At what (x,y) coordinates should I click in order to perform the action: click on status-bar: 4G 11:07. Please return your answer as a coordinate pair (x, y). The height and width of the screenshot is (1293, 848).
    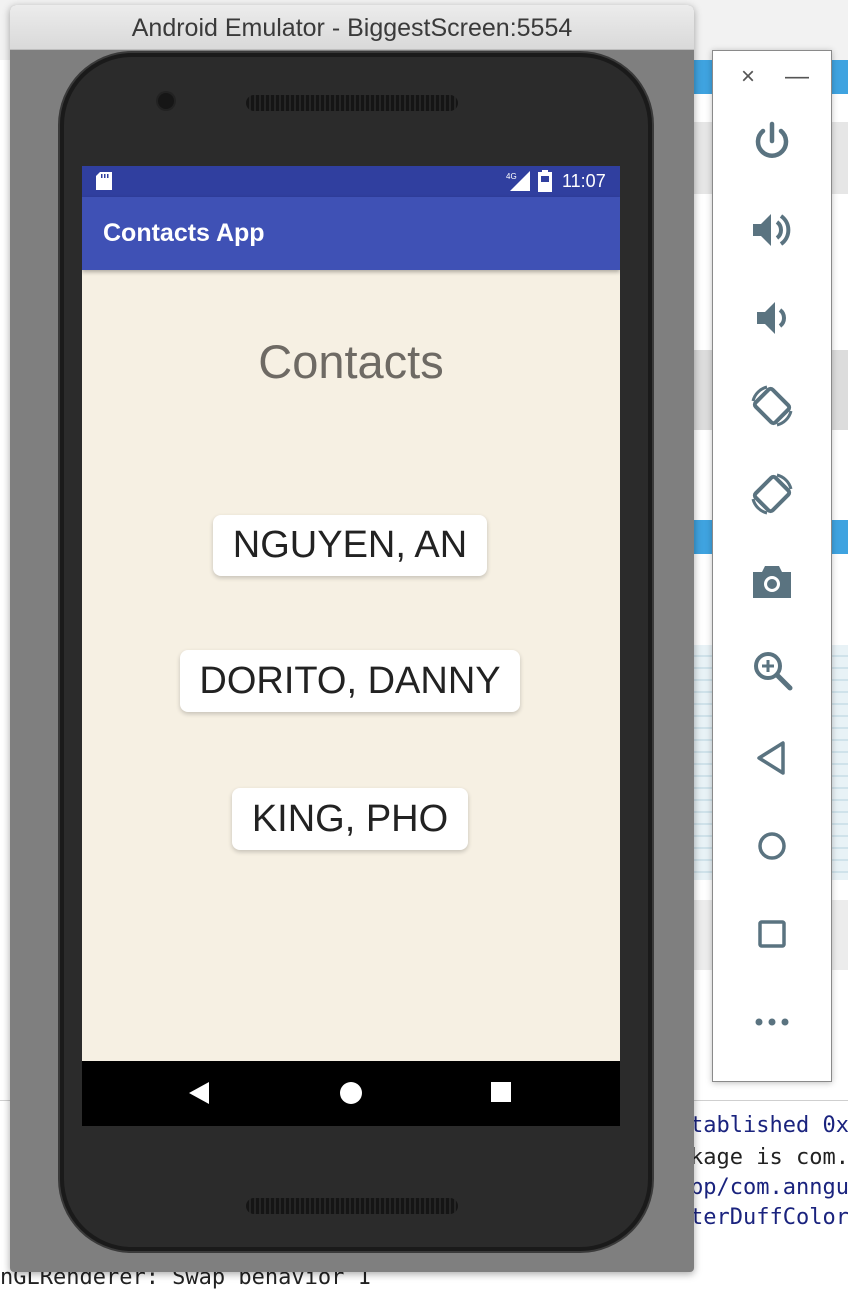
    Looking at the image, I should click on (351, 181).